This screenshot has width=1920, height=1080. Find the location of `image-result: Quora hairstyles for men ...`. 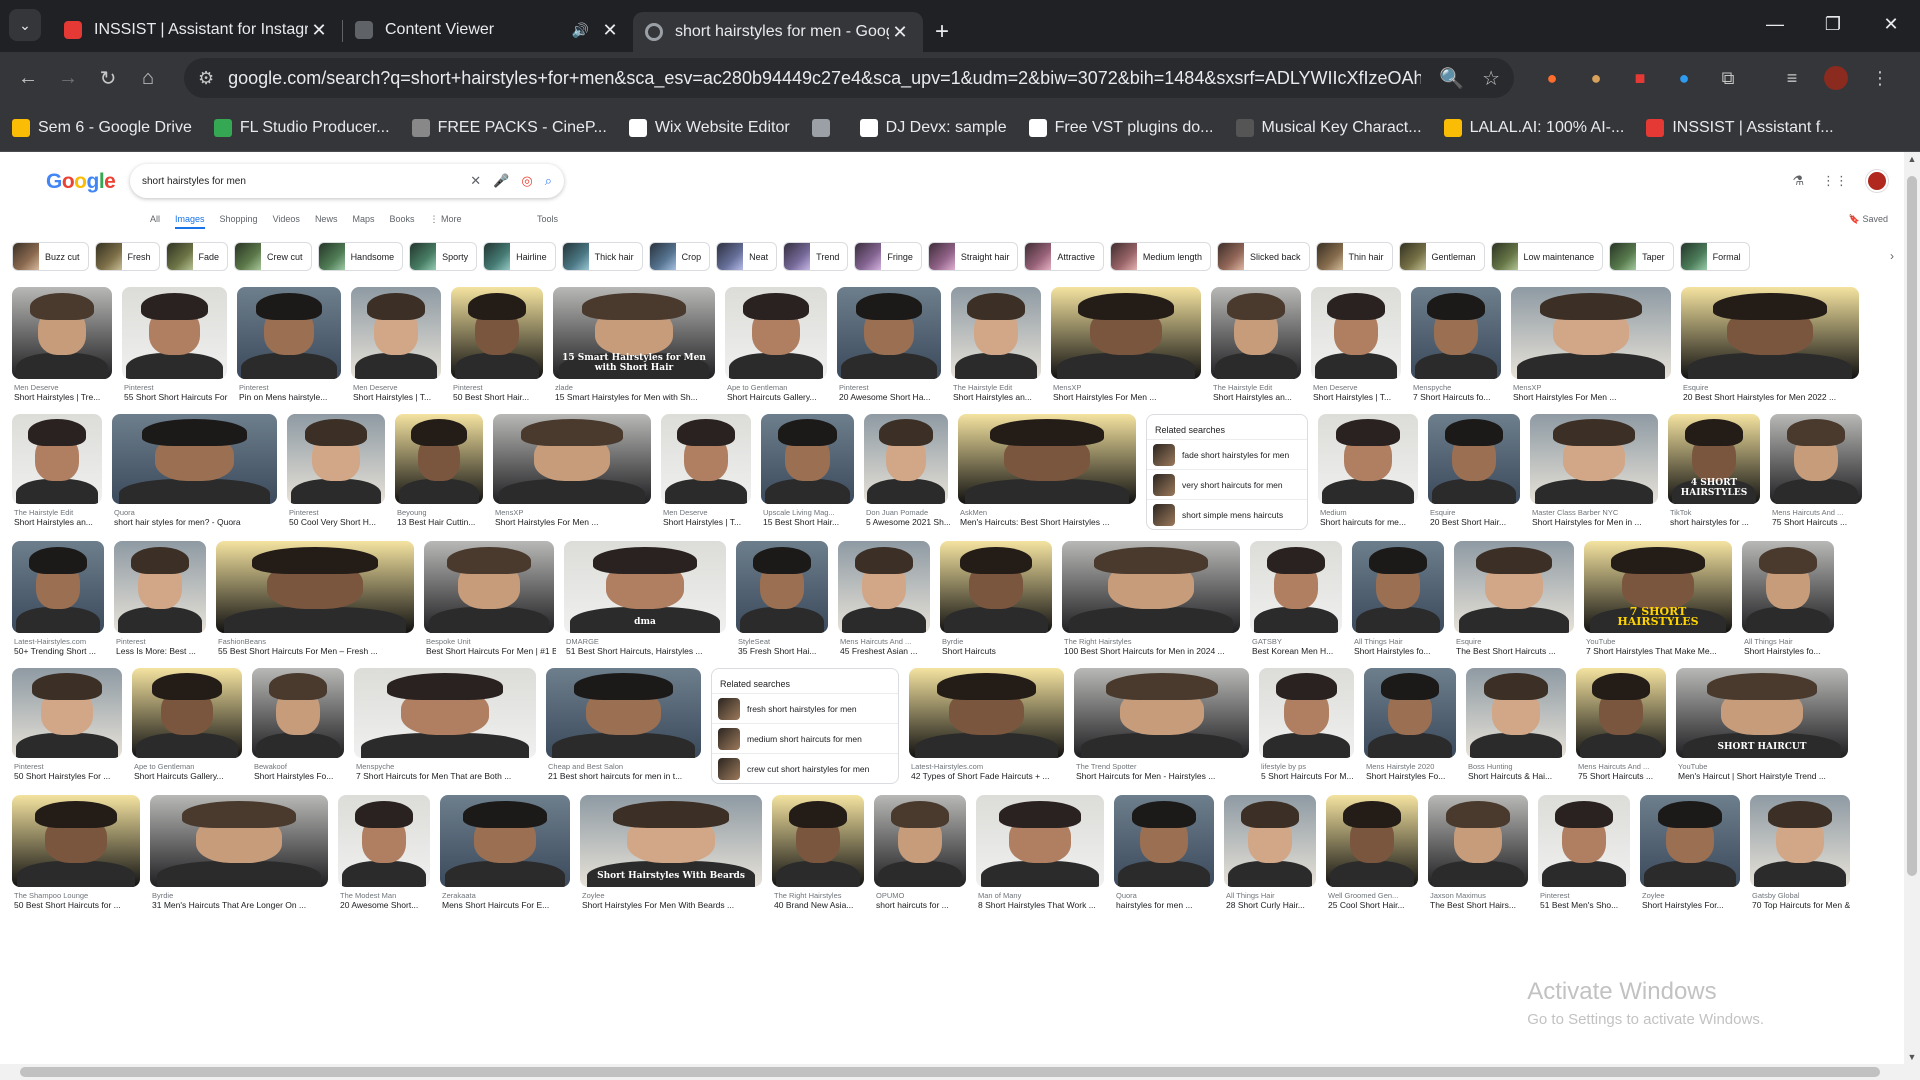

image-result: Quora hairstyles for men ... is located at coordinates (1164, 856).